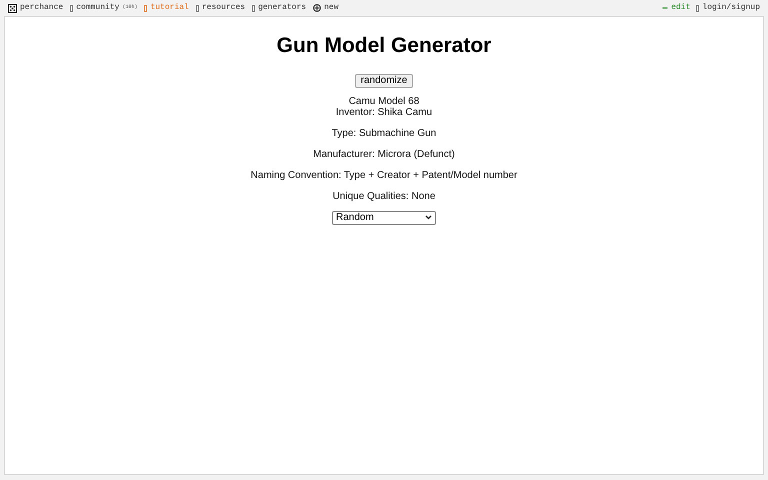 The width and height of the screenshot is (768, 480). I want to click on nav-link: edit, so click(680, 8).